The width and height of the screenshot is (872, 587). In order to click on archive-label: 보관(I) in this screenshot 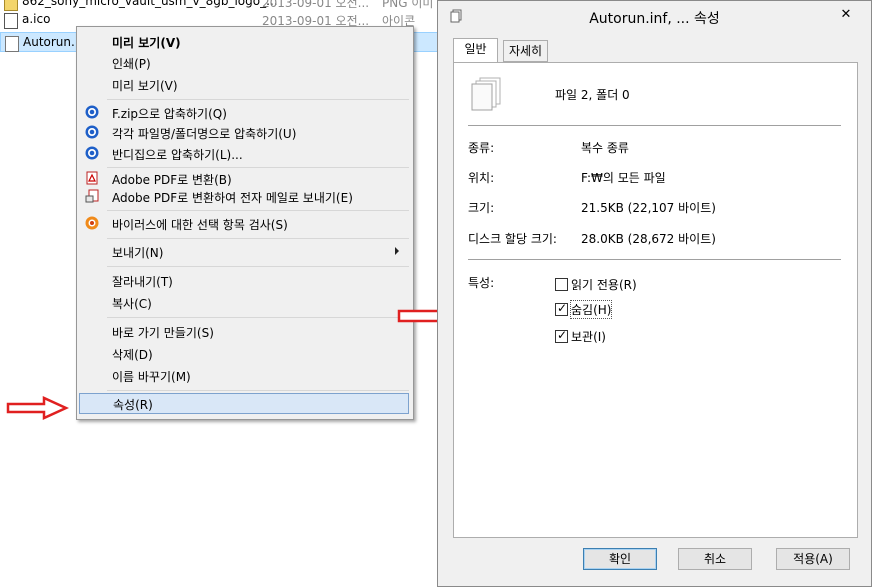, I will do `click(588, 337)`.